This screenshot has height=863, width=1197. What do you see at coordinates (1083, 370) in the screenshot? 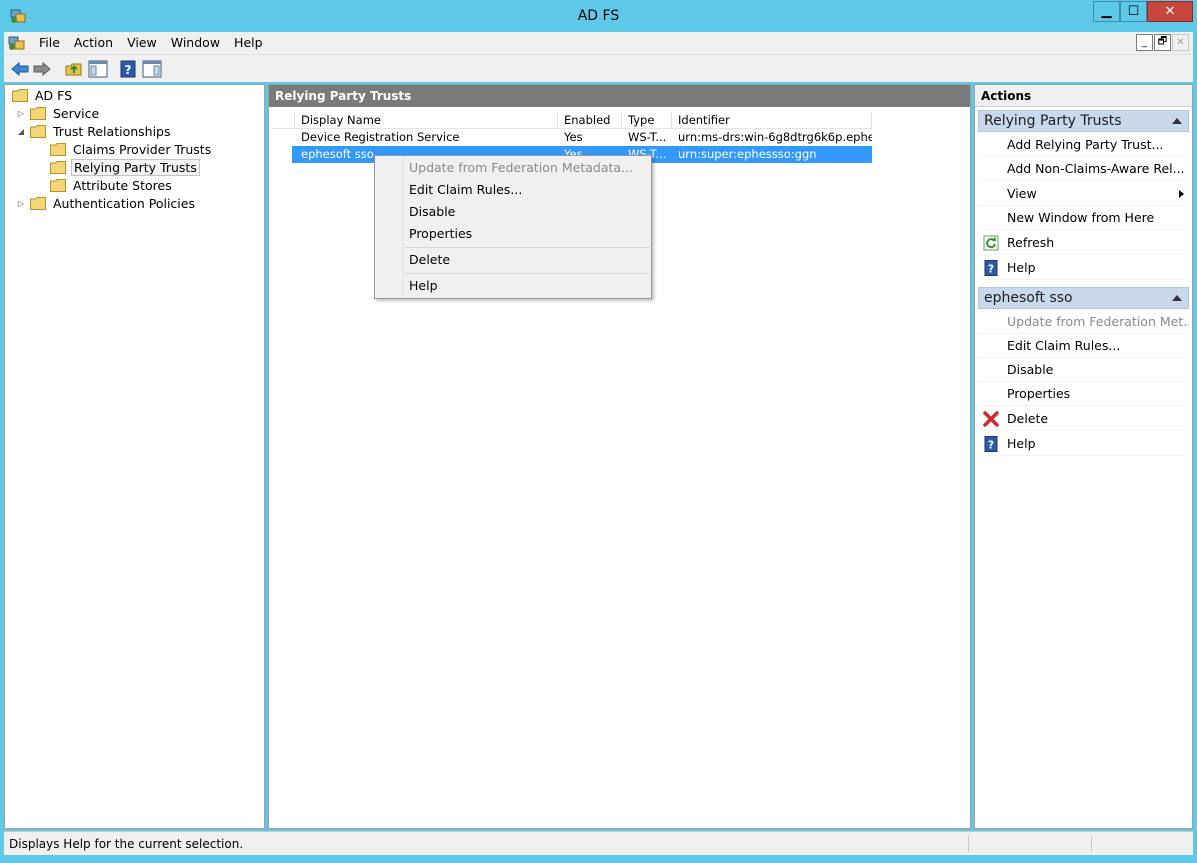
I see `action-disable: Disable` at bounding box center [1083, 370].